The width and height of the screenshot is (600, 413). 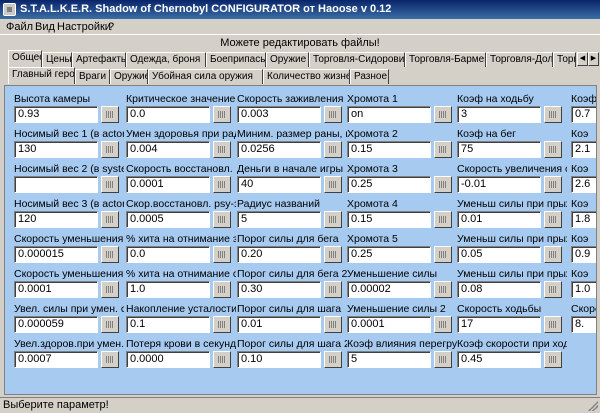 I want to click on param-input: 120, so click(x=56, y=219).